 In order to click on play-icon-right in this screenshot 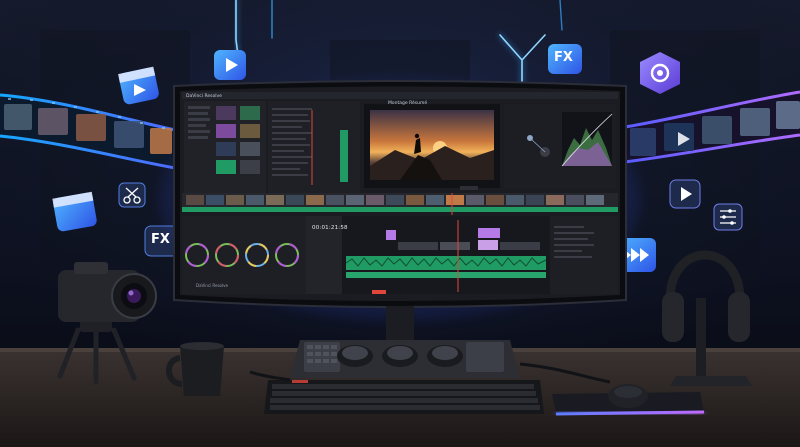, I will do `click(685, 194)`.